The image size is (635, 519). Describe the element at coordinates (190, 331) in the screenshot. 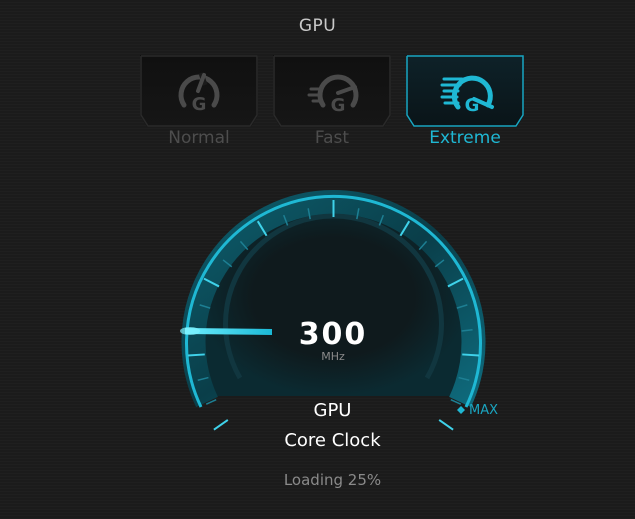

I see `gauge-needle-glow` at that location.